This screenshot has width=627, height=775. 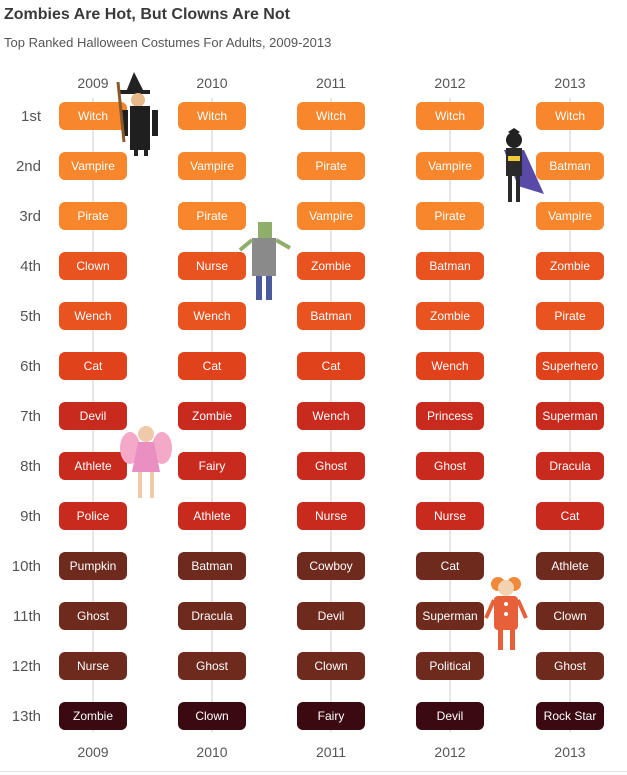 I want to click on costume-label: Pumpkin, so click(x=93, y=566).